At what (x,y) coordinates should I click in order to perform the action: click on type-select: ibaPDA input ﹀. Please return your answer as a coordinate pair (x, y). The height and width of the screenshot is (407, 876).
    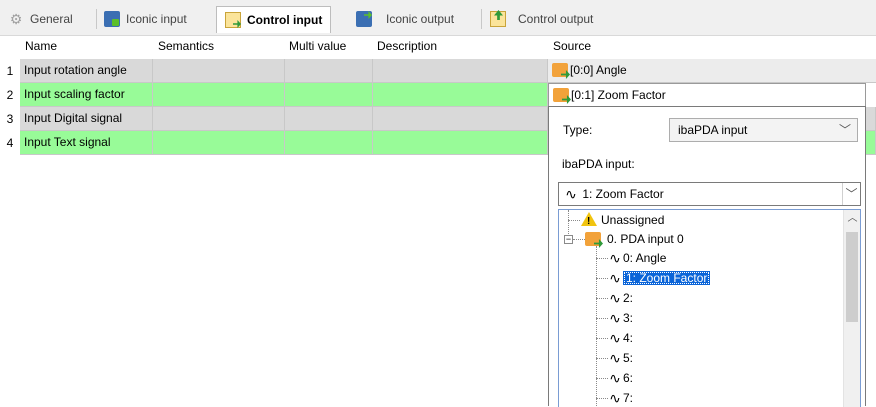
    Looking at the image, I should click on (763, 130).